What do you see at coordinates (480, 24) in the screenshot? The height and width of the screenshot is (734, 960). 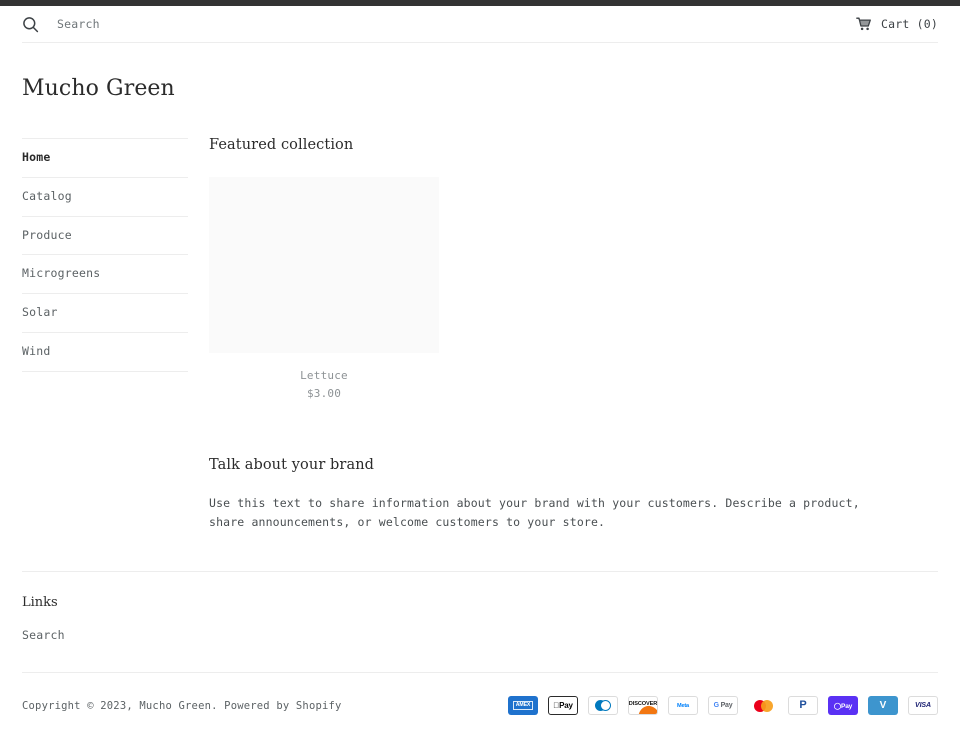 I see `utility-header: Search Cart (0)` at bounding box center [480, 24].